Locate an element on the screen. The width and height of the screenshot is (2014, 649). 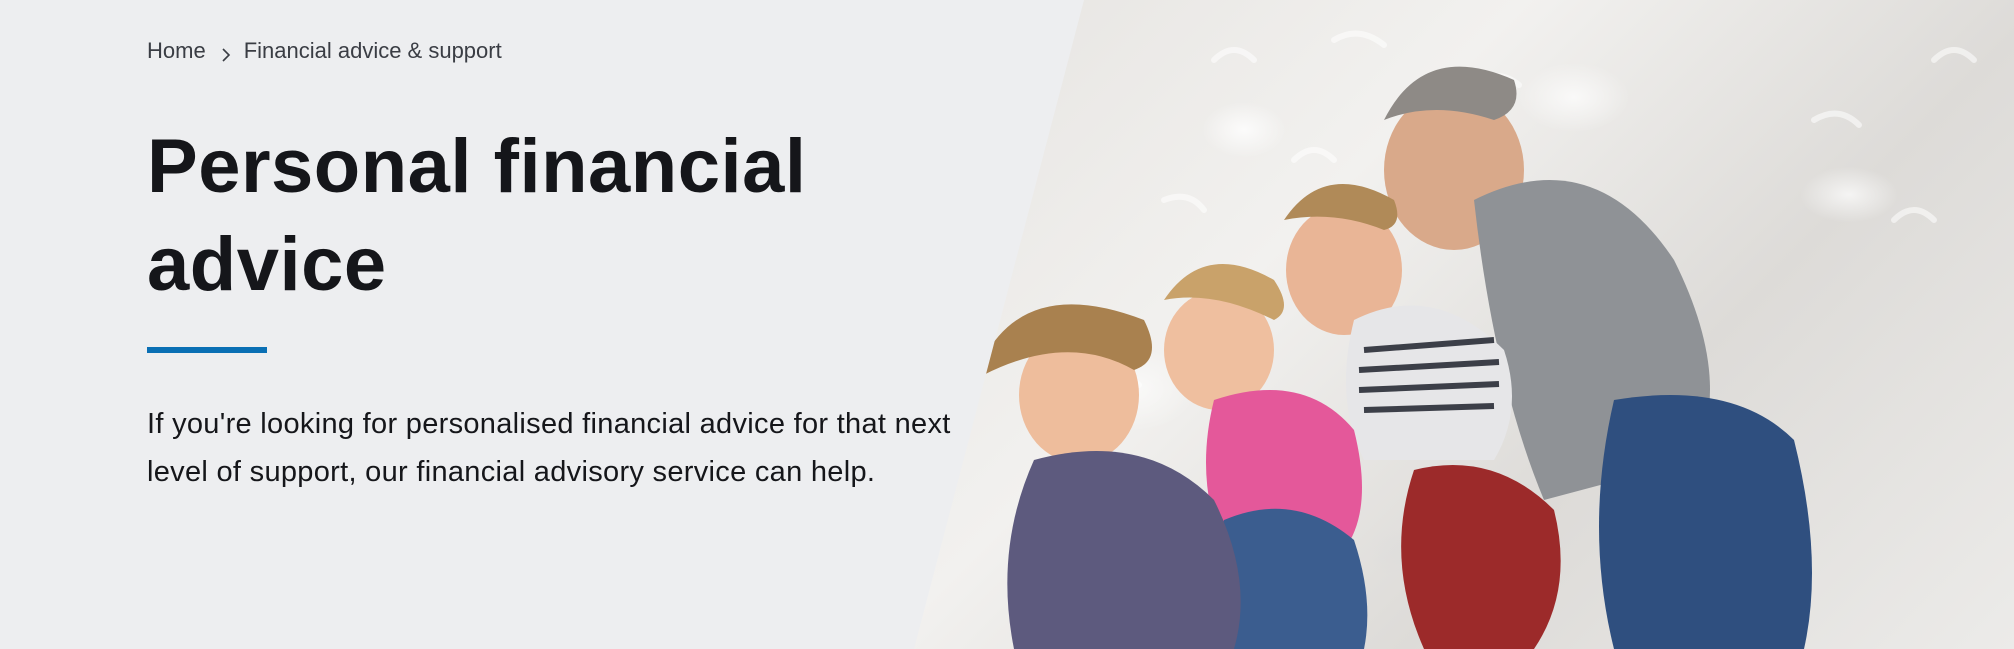
title-accent-rule is located at coordinates (207, 350).